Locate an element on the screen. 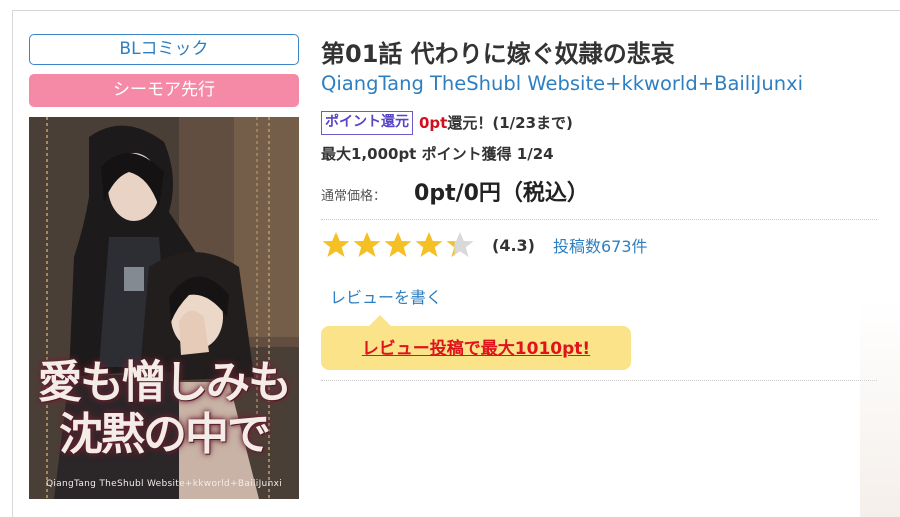  cover-title-line2: 沈黙の中で is located at coordinates (165, 434).